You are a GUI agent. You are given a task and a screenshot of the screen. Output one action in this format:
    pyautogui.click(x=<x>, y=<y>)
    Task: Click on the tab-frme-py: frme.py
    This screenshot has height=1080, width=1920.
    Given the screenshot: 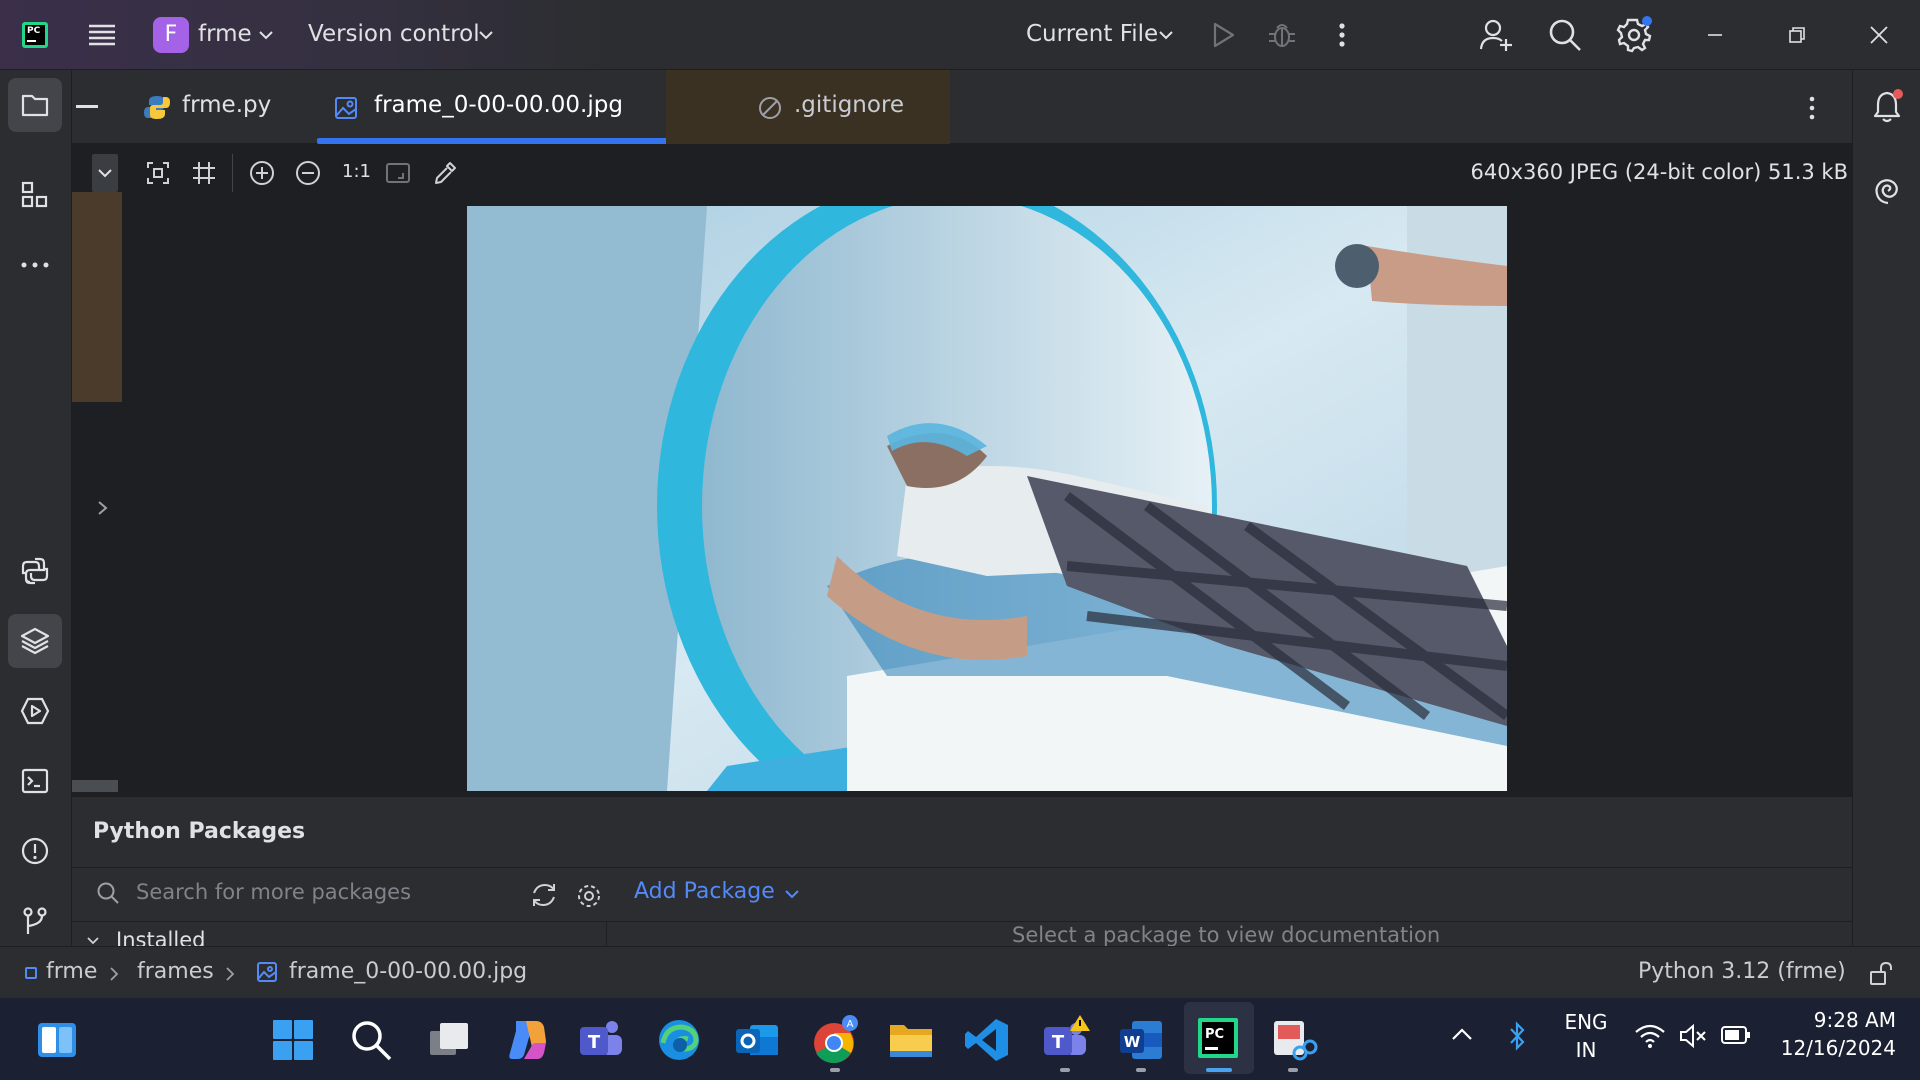 What is the action you would take?
    pyautogui.click(x=220, y=107)
    